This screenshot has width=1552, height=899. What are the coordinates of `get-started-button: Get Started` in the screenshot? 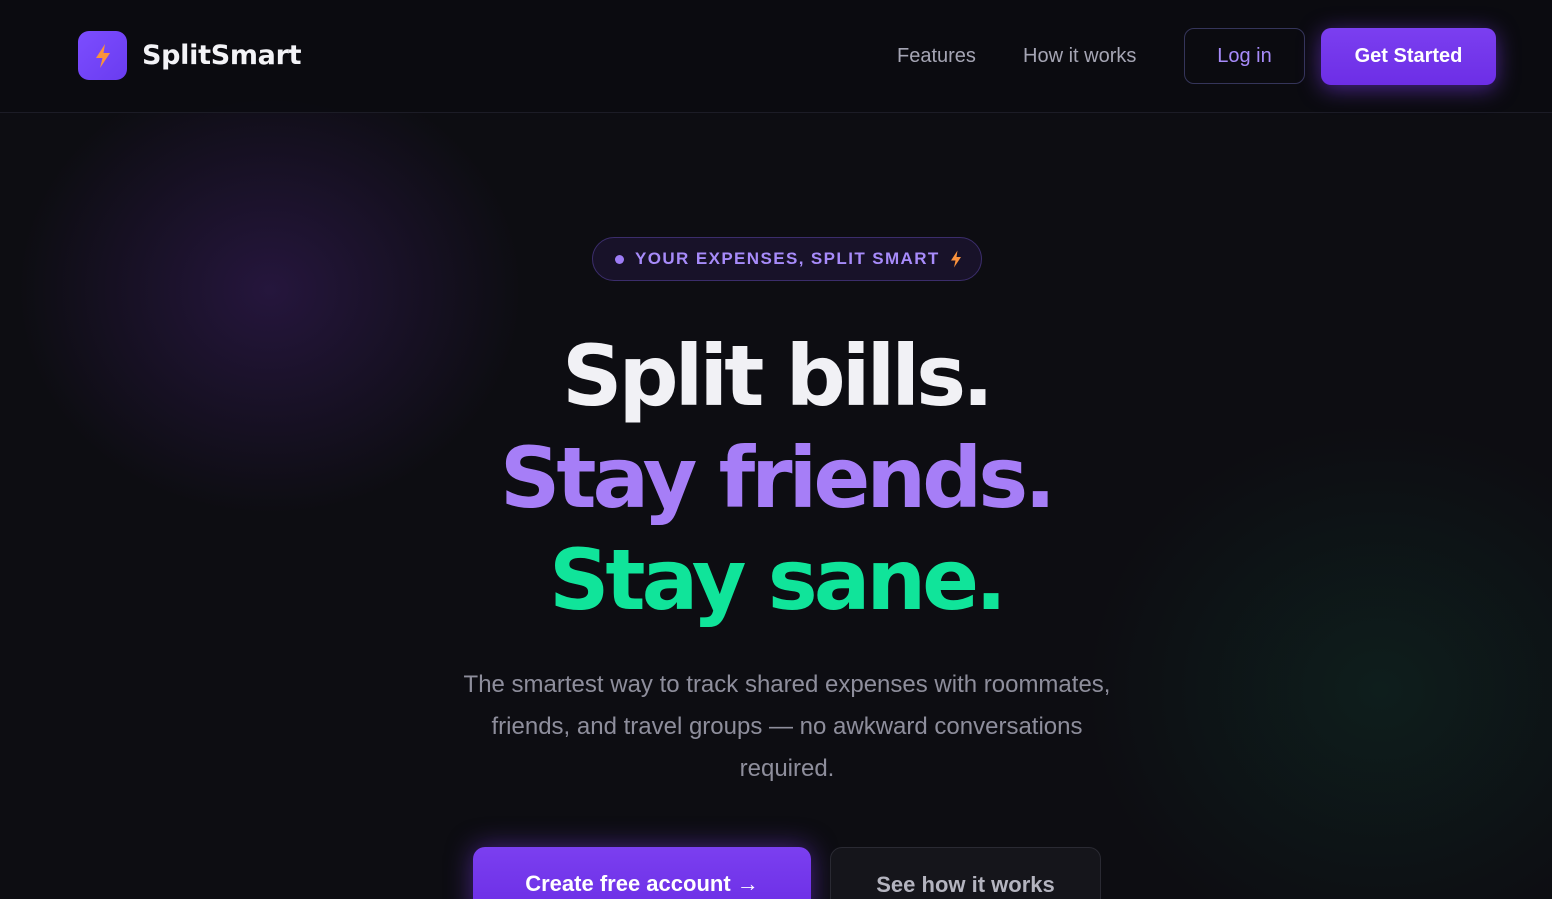 It's located at (1408, 56).